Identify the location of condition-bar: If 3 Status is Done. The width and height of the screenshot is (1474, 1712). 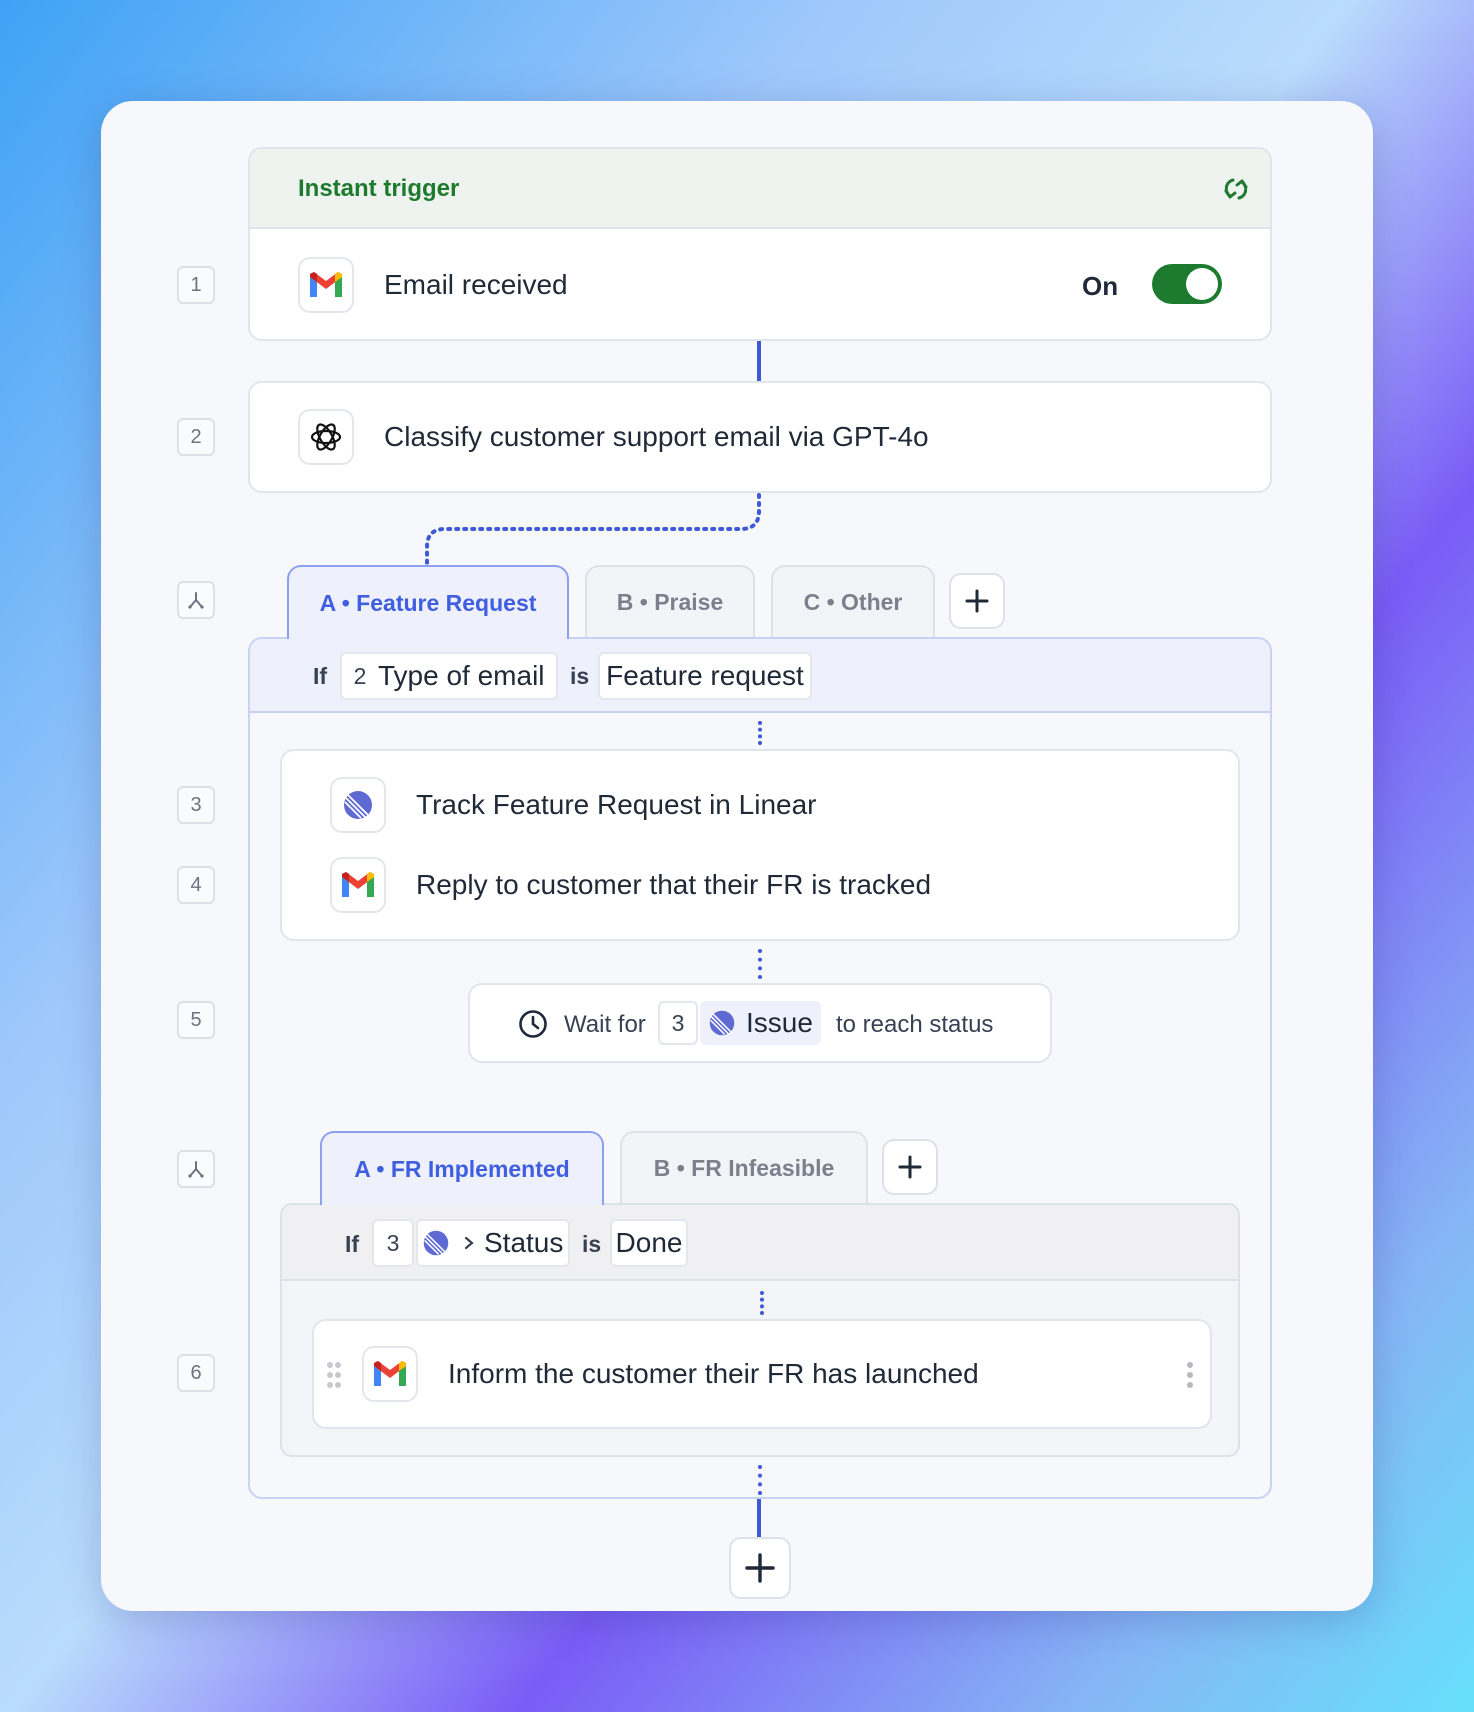
(760, 1243).